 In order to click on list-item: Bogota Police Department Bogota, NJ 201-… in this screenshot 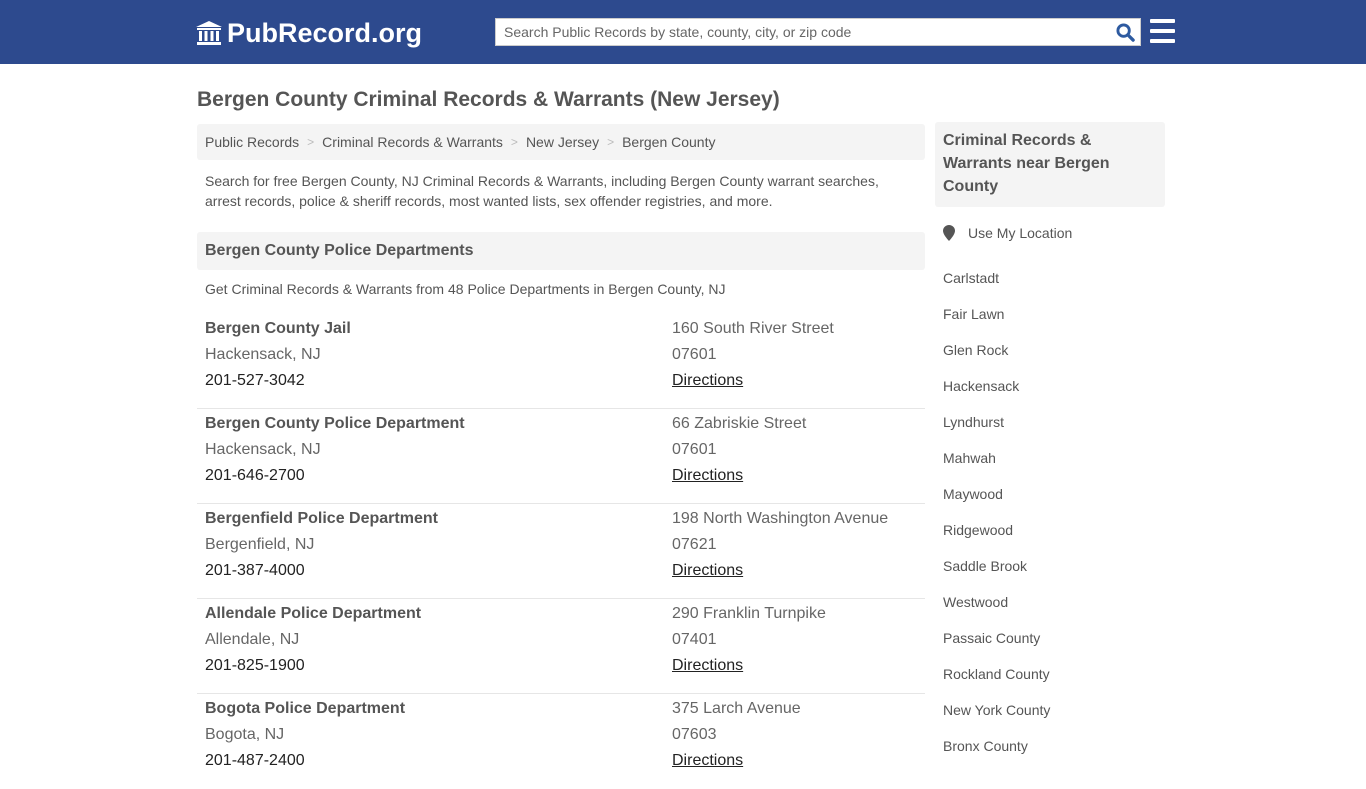, I will do `click(561, 741)`.